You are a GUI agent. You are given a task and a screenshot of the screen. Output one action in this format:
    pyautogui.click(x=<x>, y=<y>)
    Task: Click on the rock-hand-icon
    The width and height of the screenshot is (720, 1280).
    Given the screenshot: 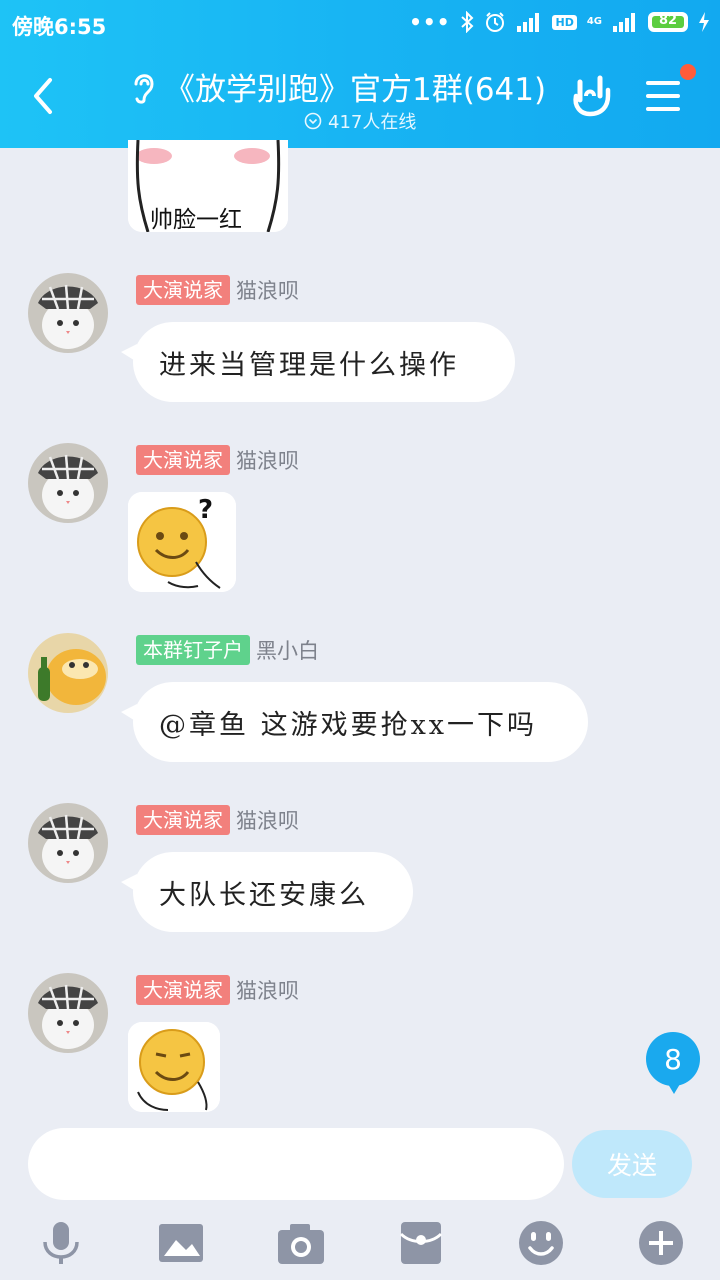 What is the action you would take?
    pyautogui.click(x=593, y=96)
    